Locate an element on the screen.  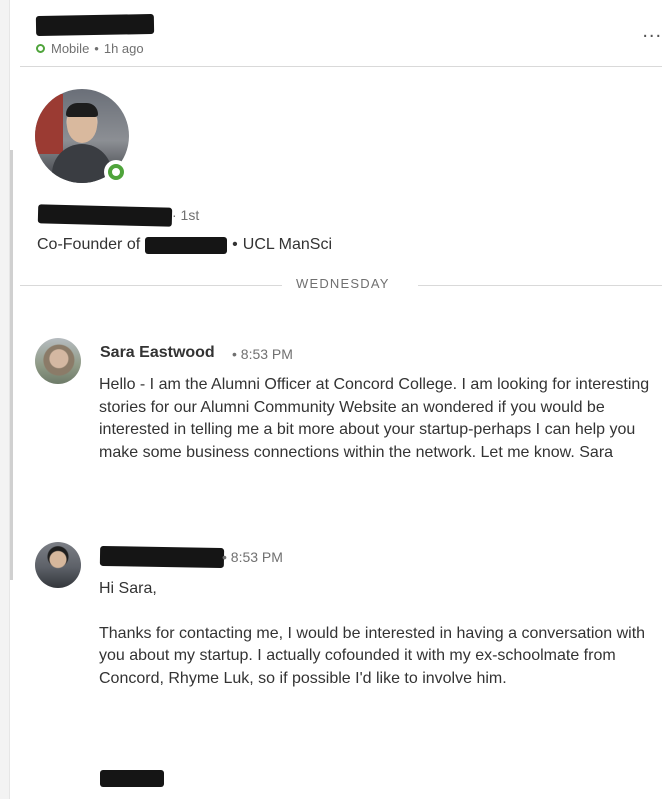
sender-avatar is located at coordinates (58, 361).